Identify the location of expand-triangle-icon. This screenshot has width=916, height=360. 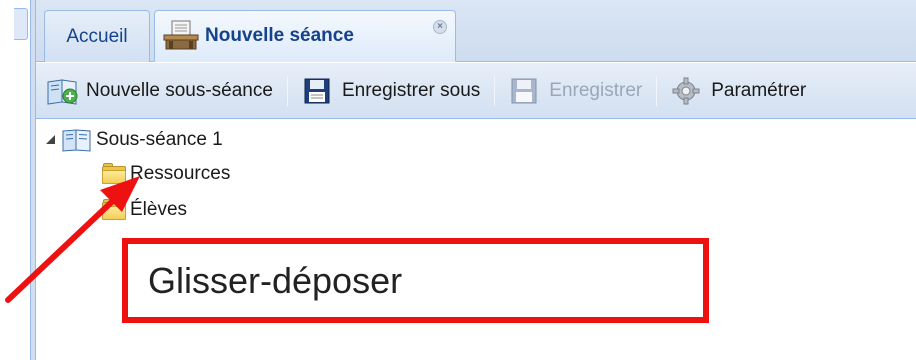
(51, 140).